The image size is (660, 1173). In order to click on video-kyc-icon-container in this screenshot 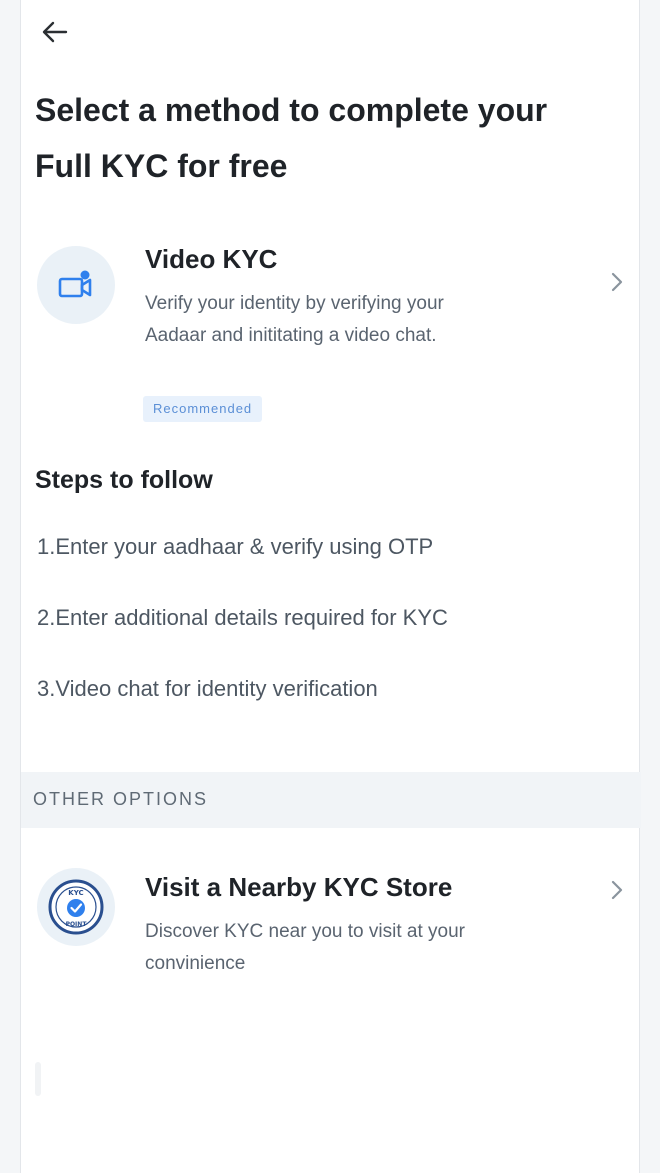, I will do `click(76, 285)`.